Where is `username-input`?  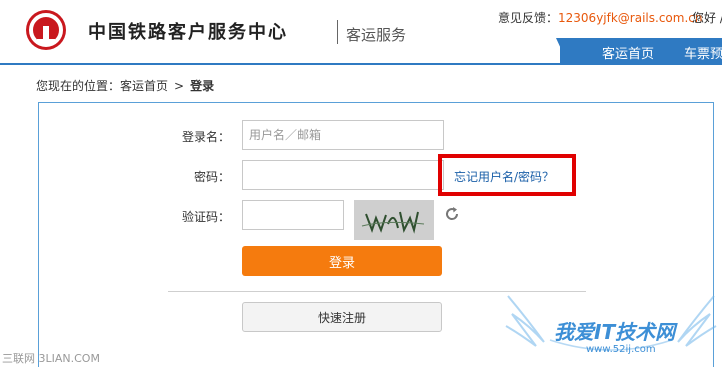 username-input is located at coordinates (343, 135).